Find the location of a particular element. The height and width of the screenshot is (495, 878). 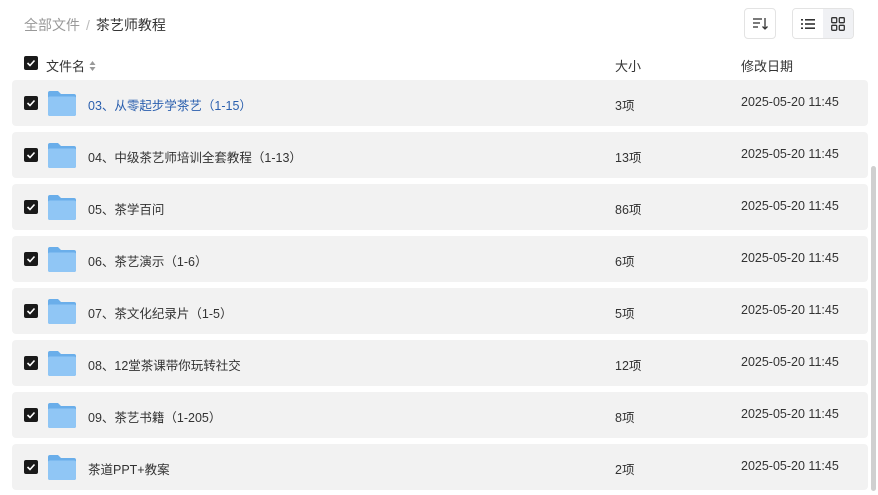

sort-button is located at coordinates (760, 23).